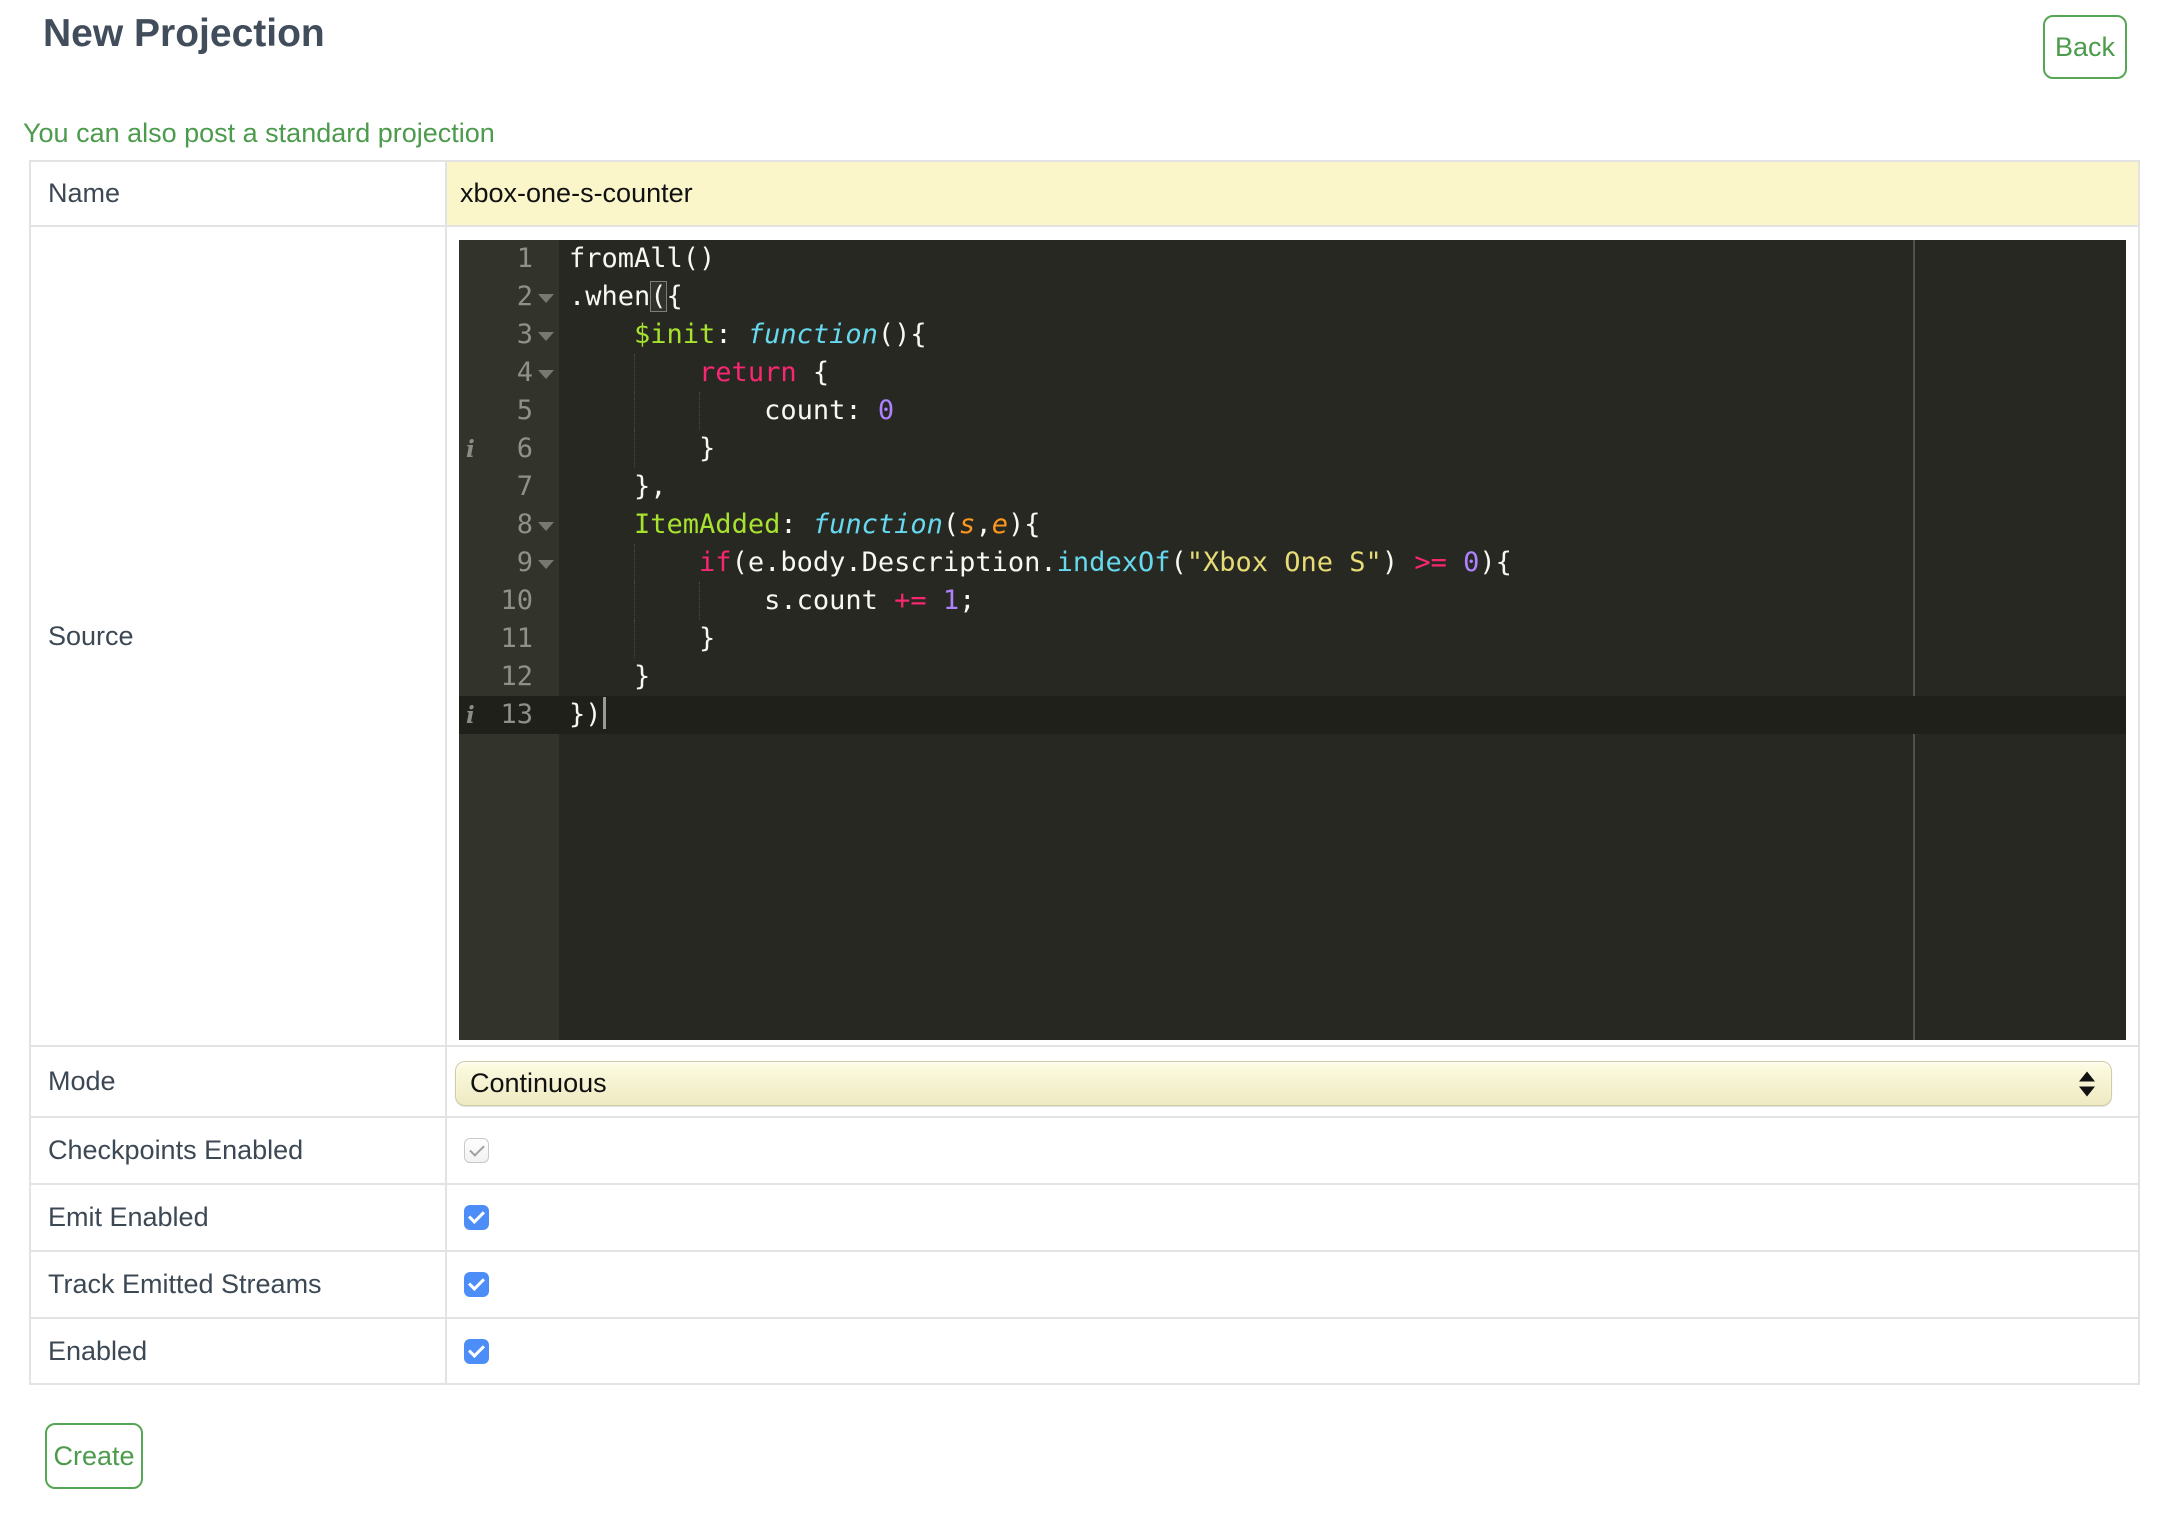 This screenshot has width=2166, height=1513. Describe the element at coordinates (2087, 1076) in the screenshot. I see `arrow-up-icon` at that location.